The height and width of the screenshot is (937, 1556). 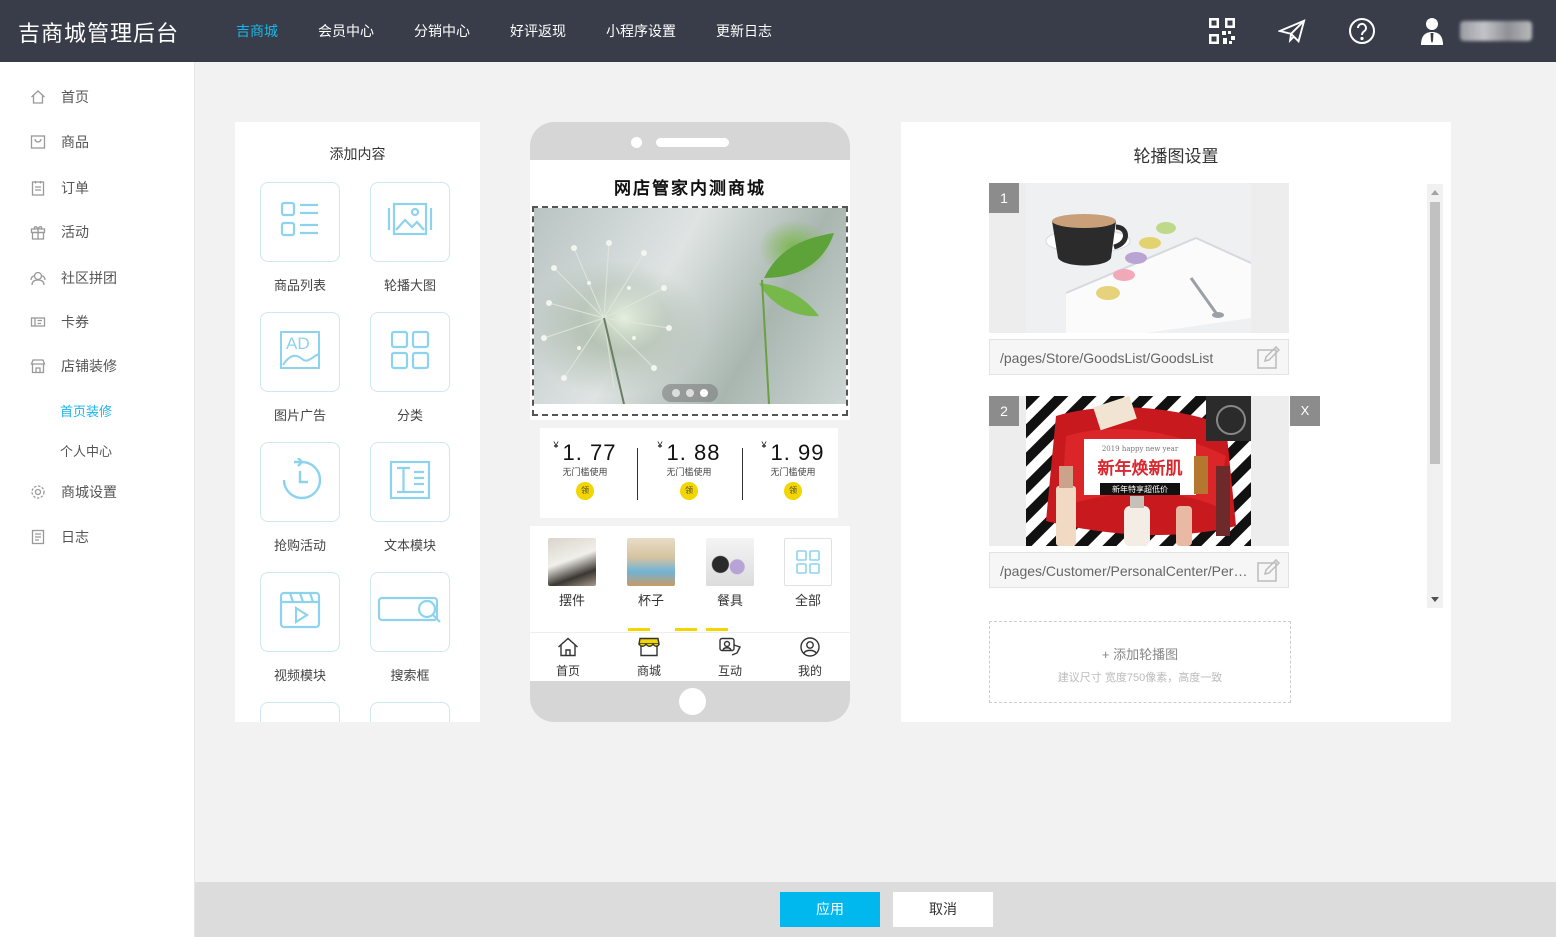 What do you see at coordinates (690, 311) in the screenshot?
I see `carousel-preview` at bounding box center [690, 311].